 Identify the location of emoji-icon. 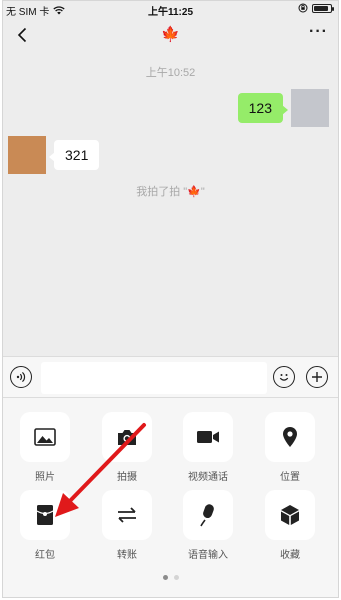
(284, 377).